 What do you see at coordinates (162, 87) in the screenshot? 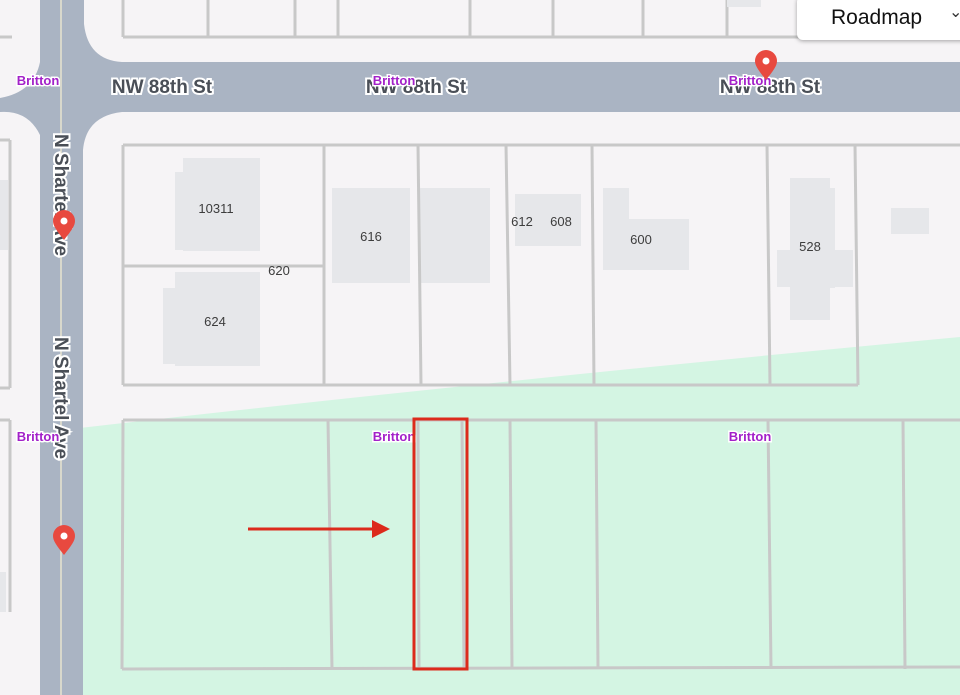
I see `street-label-nw-88th: NW 88th St` at bounding box center [162, 87].